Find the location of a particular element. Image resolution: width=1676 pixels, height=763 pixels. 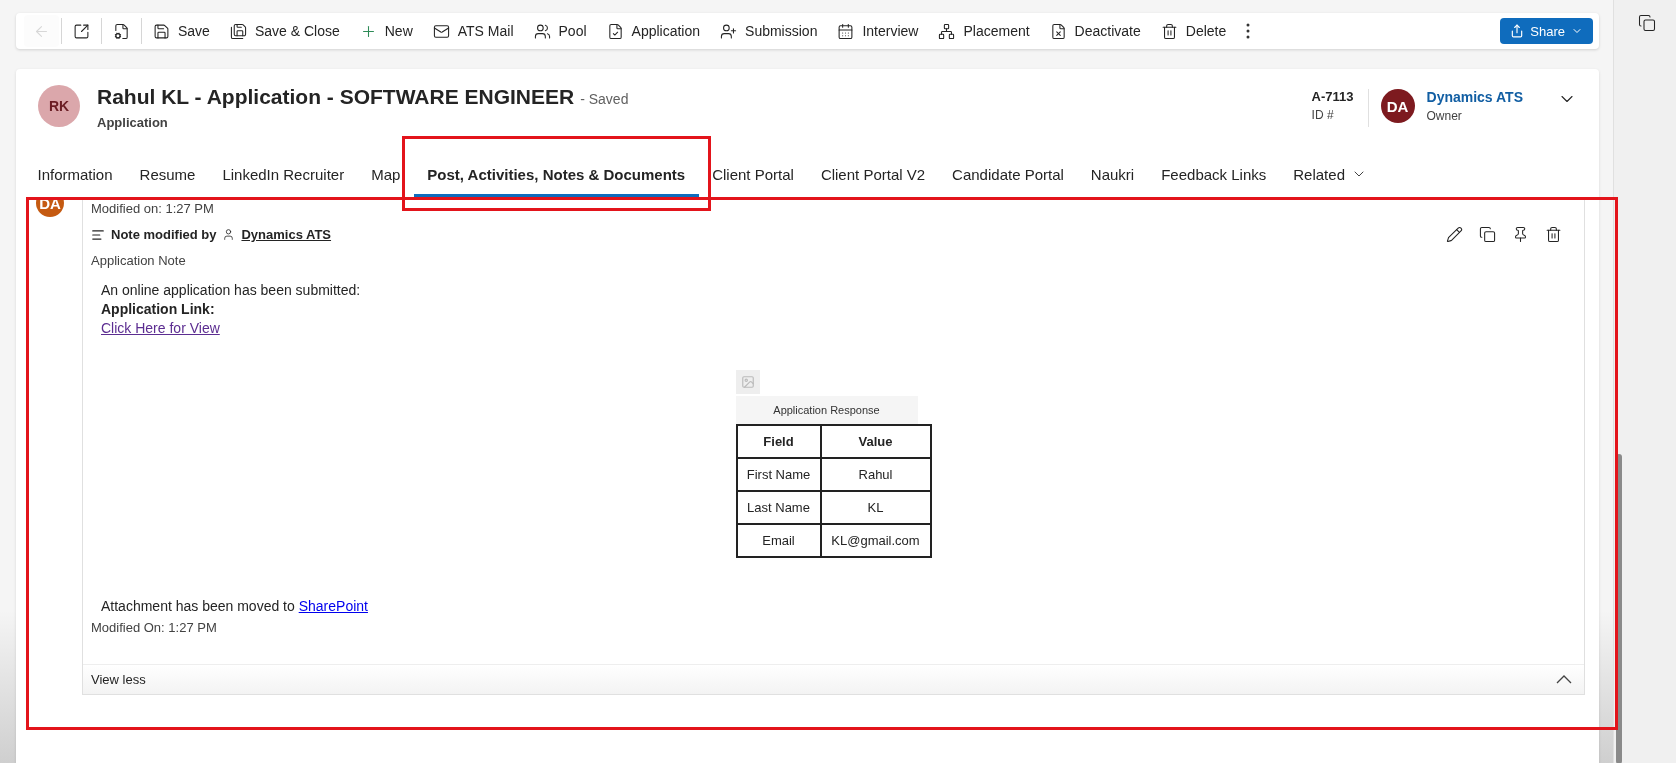

record-avatar: RK is located at coordinates (59, 106).